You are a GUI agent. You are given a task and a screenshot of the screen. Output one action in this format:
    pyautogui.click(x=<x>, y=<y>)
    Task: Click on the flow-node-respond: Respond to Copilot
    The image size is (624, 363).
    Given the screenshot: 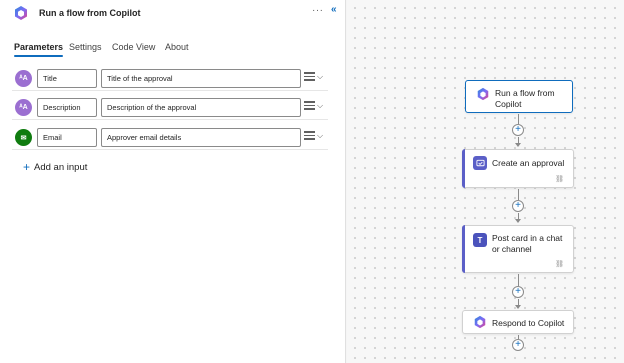 What is the action you would take?
    pyautogui.click(x=518, y=322)
    